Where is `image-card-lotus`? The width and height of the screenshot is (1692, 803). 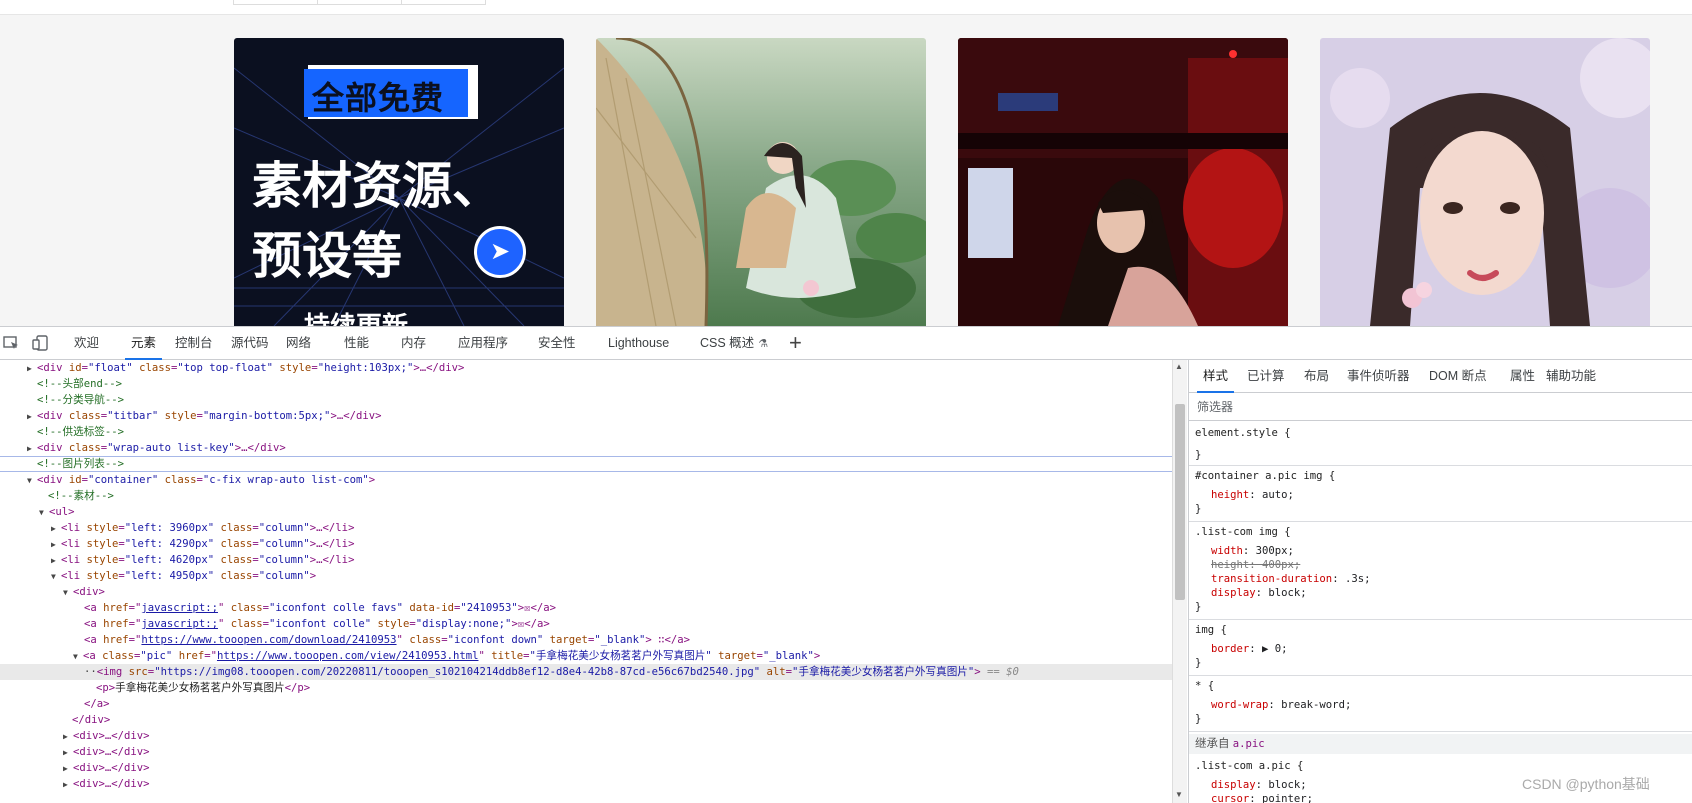
image-card-lotus is located at coordinates (761, 182).